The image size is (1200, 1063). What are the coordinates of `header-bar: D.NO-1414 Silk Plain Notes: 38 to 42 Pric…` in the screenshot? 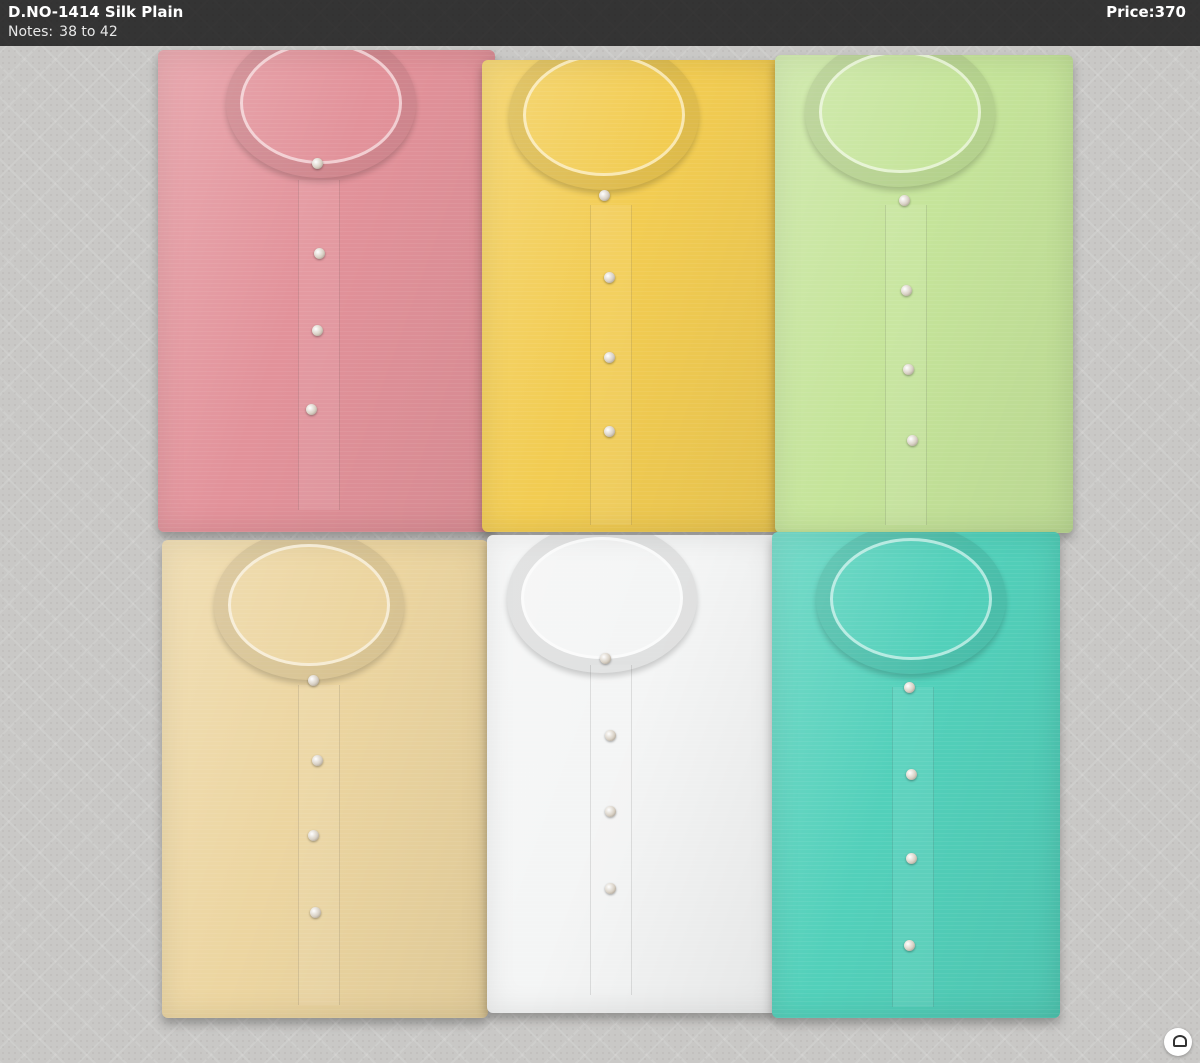 It's located at (600, 23).